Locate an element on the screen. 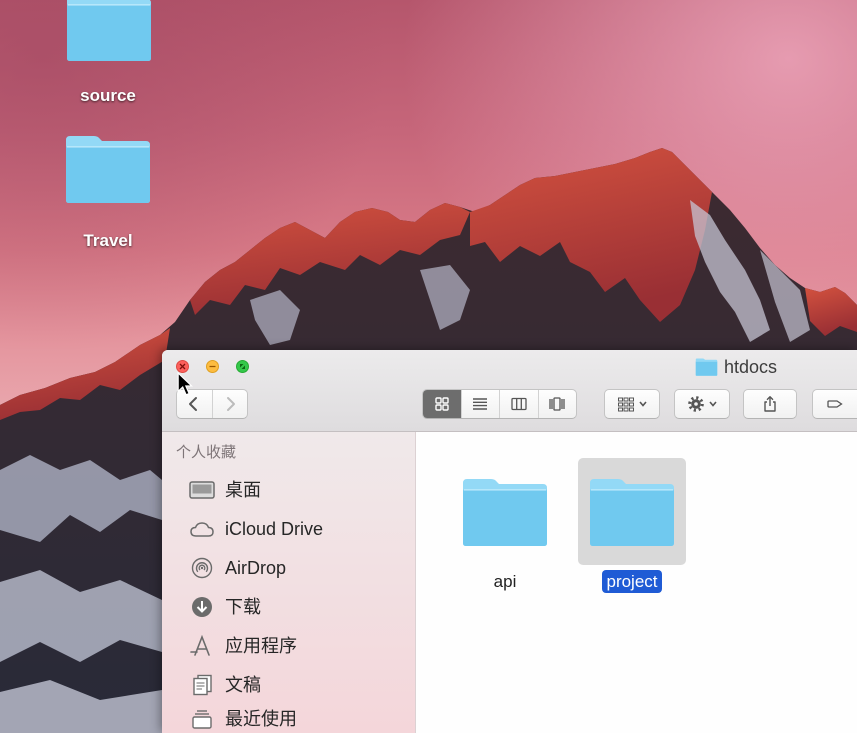 The image size is (857, 733). share-menu is located at coordinates (770, 404).